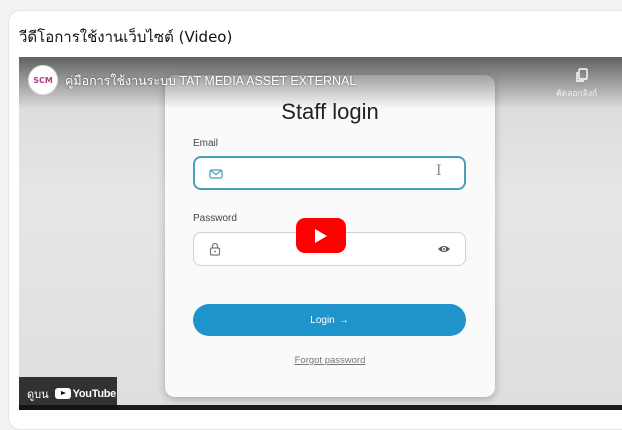 The width and height of the screenshot is (622, 430). I want to click on arrow-right-icon: →, so click(343, 320).